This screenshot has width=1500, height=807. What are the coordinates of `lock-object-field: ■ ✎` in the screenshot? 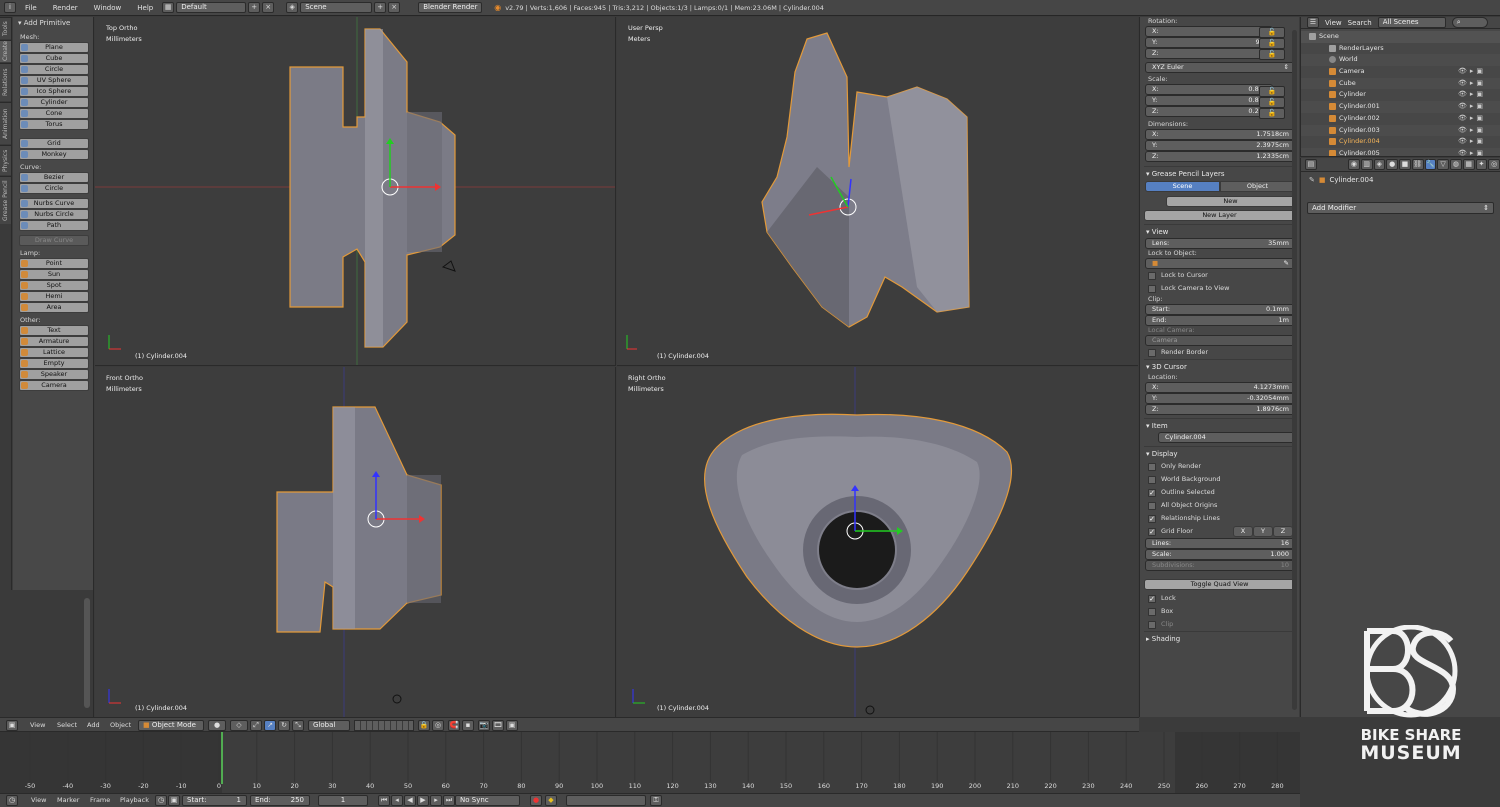 It's located at (1220, 263).